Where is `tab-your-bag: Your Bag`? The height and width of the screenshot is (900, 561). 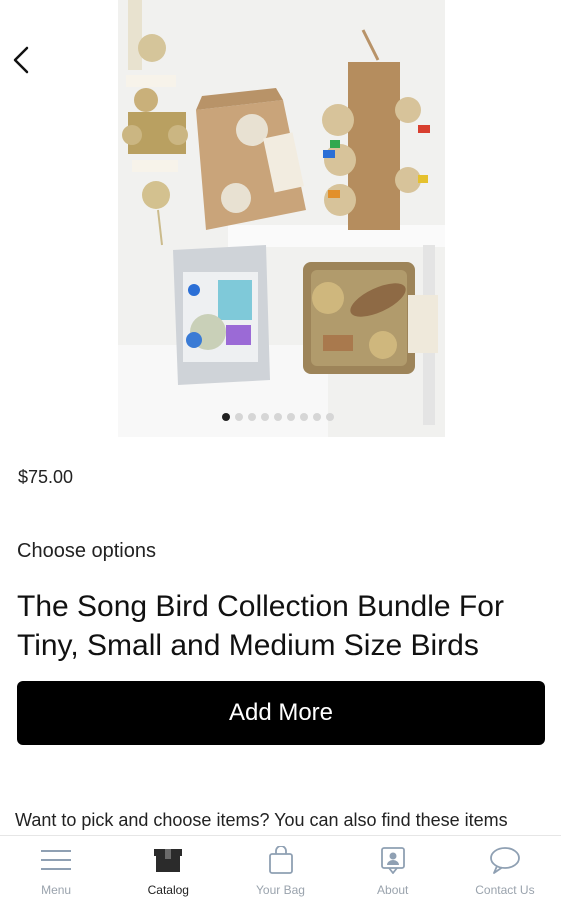 tab-your-bag: Your Bag is located at coordinates (280, 868).